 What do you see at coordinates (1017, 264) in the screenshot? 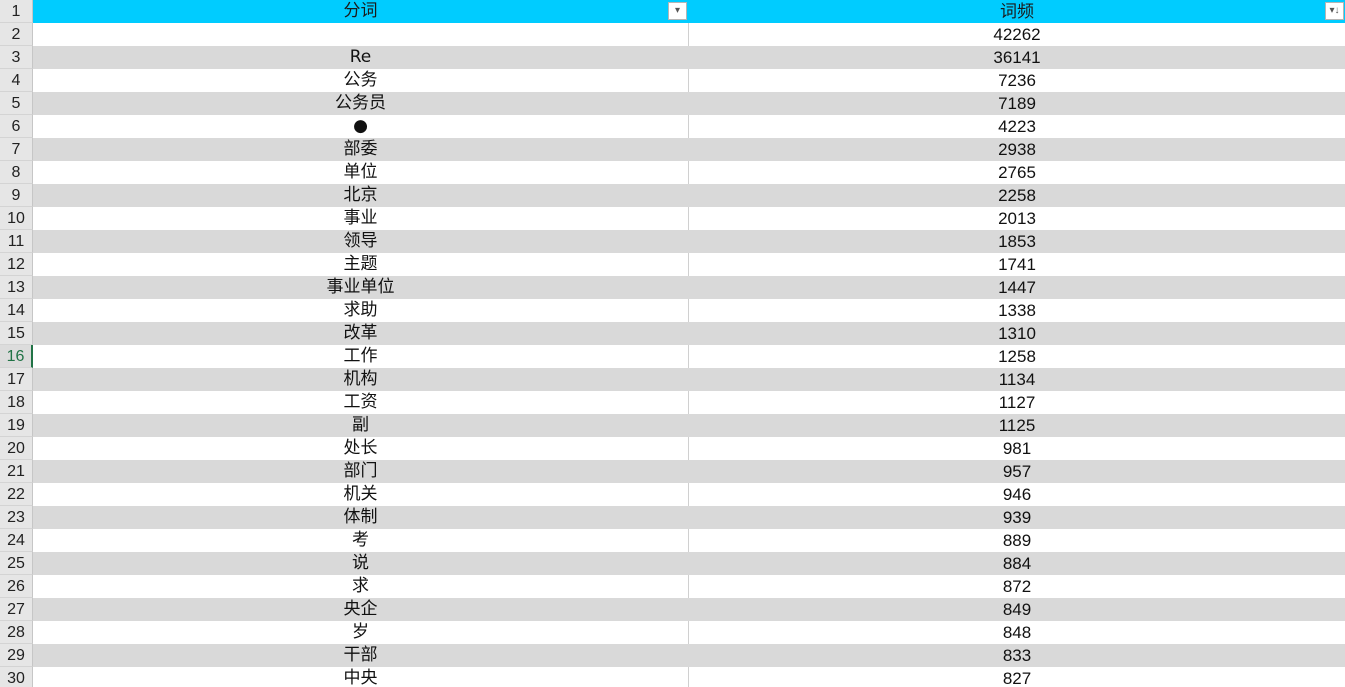
I see `frequency-cell: 1741` at bounding box center [1017, 264].